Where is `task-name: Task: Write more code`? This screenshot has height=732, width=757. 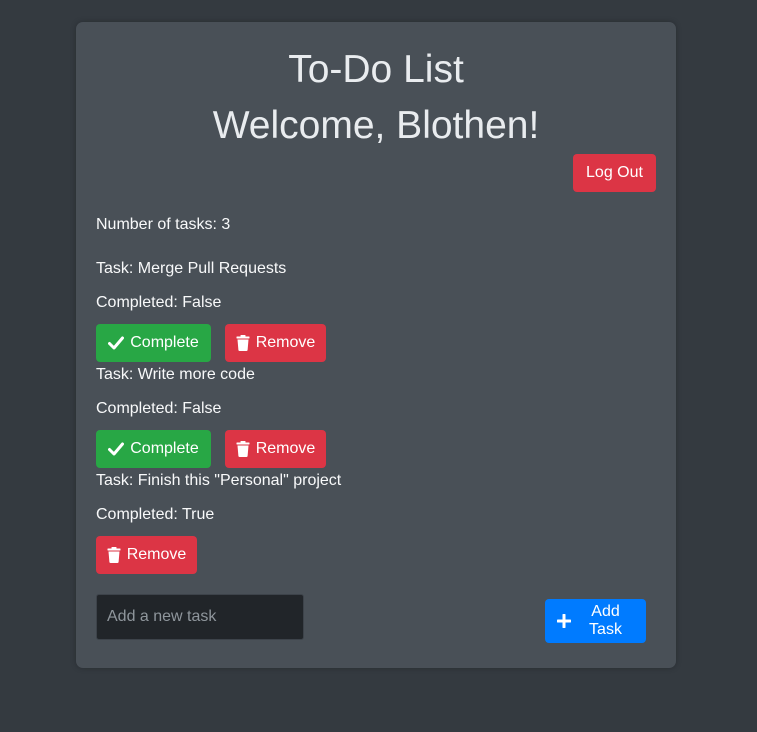 task-name: Task: Write more code is located at coordinates (175, 374).